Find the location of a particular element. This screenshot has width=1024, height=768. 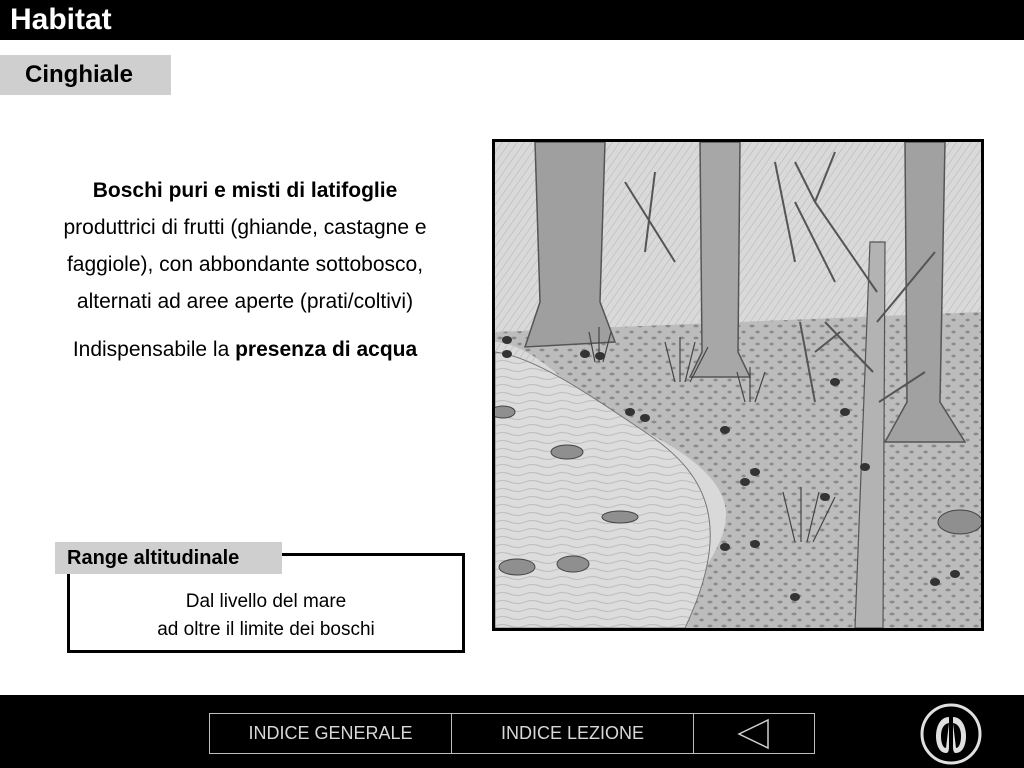

hoofprint-icon is located at coordinates (951, 734).